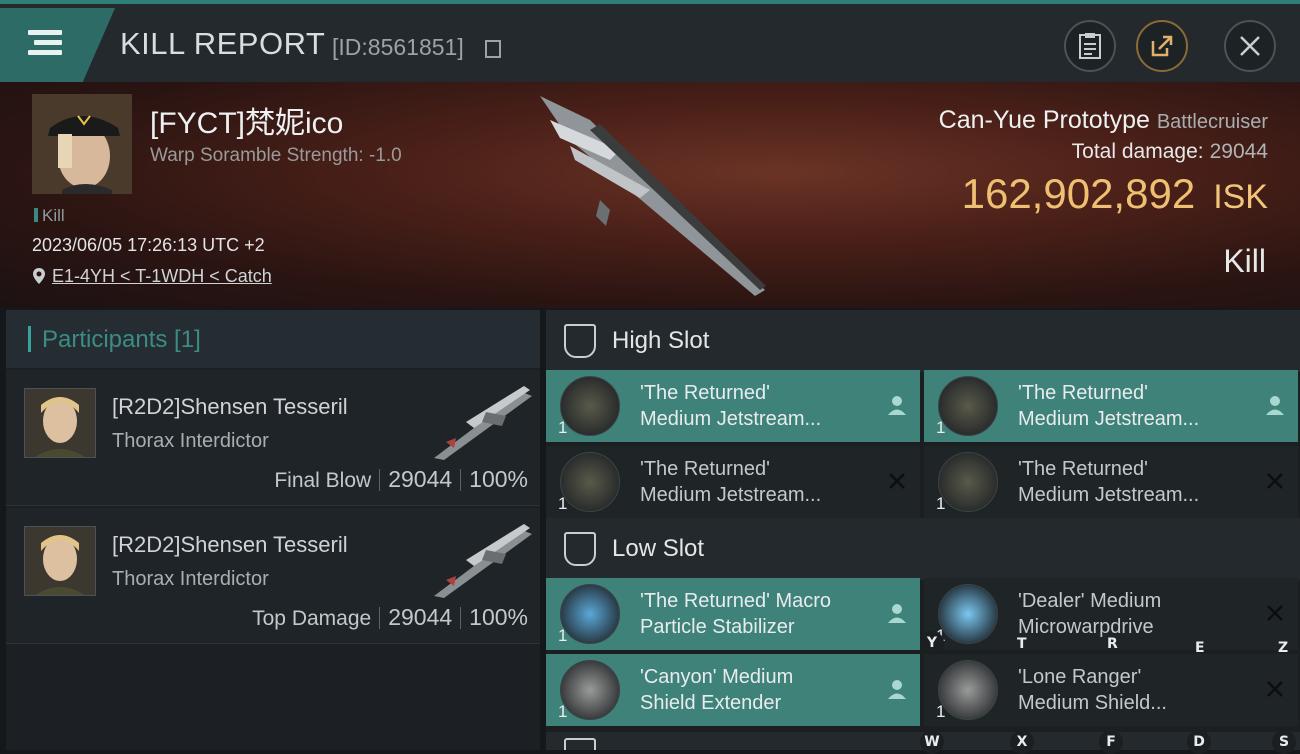  Describe the element at coordinates (711, 703) in the screenshot. I see `module-name-line2: Shield Extender` at that location.